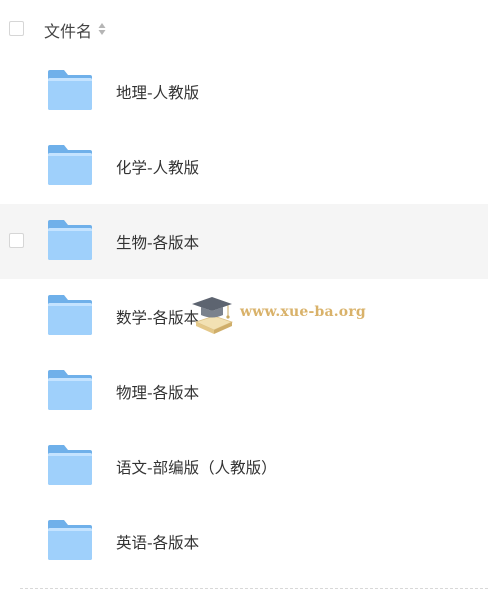 Image resolution: width=488 pixels, height=595 pixels. I want to click on file-row: 化学-人教版, so click(244, 166).